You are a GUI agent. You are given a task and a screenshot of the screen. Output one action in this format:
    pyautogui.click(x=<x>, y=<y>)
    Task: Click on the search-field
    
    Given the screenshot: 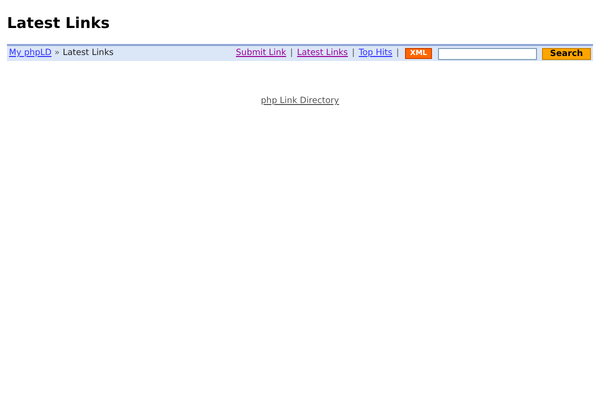 What is the action you would take?
    pyautogui.click(x=487, y=54)
    